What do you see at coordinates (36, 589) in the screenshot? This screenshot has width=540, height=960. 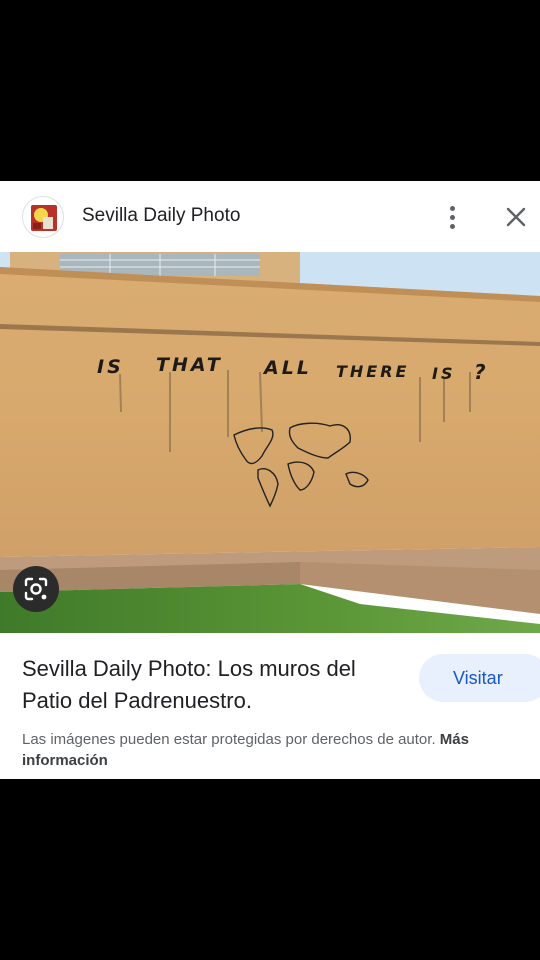 I see `google-lens-icon` at bounding box center [36, 589].